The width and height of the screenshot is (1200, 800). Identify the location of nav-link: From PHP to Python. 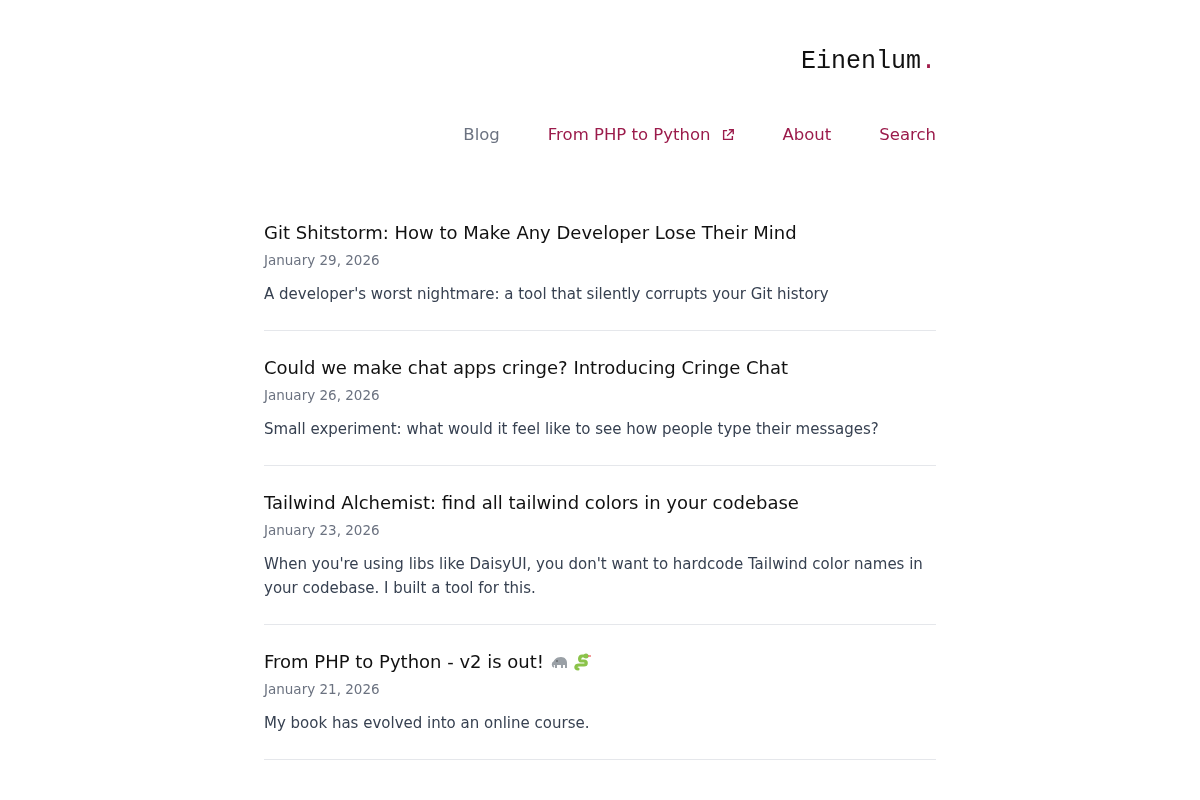
(641, 135).